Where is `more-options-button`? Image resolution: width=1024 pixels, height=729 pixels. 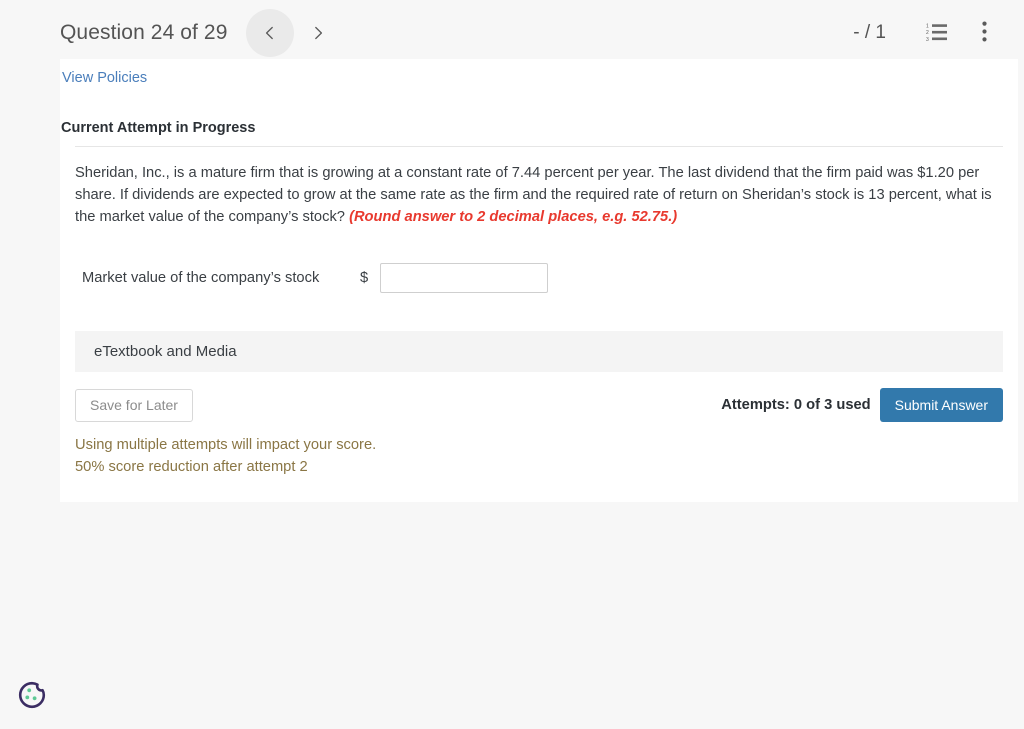
more-options-button is located at coordinates (984, 33).